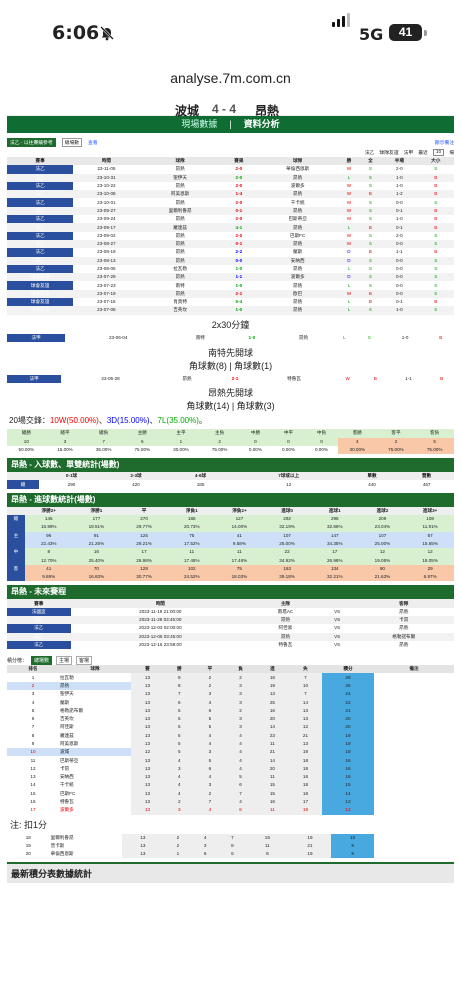 Image resolution: width=461 pixels, height=1000 pixels. Describe the element at coordinates (337, 620) in the screenshot. I see `fixture-cell: VS` at that location.